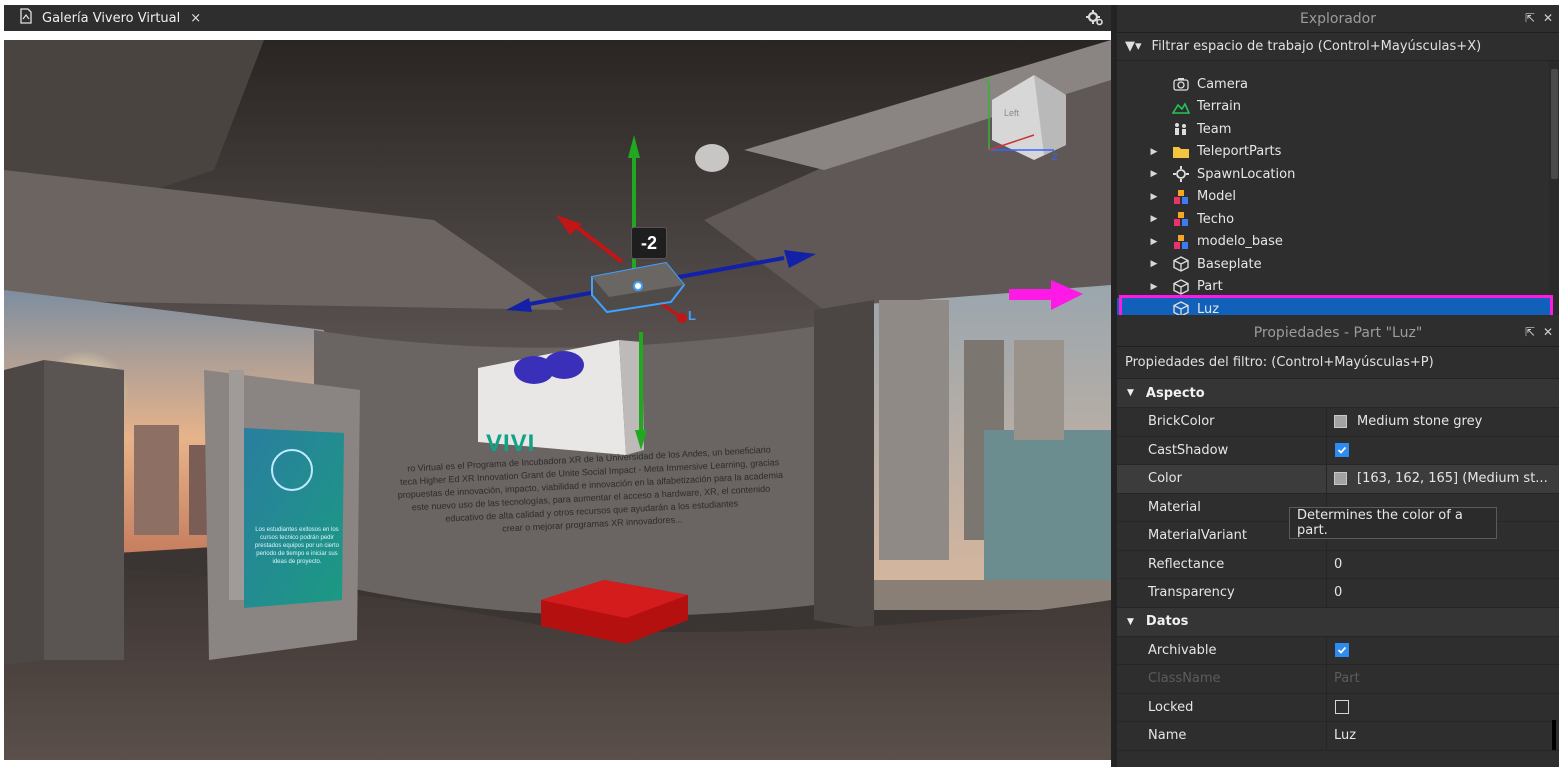 Image resolution: width=1559 pixels, height=767 pixels. What do you see at coordinates (1342, 707) in the screenshot?
I see `checkbox-unchecked` at bounding box center [1342, 707].